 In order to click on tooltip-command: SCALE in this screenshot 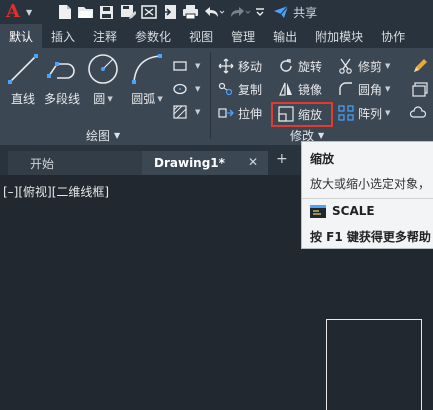, I will do `click(342, 211)`.